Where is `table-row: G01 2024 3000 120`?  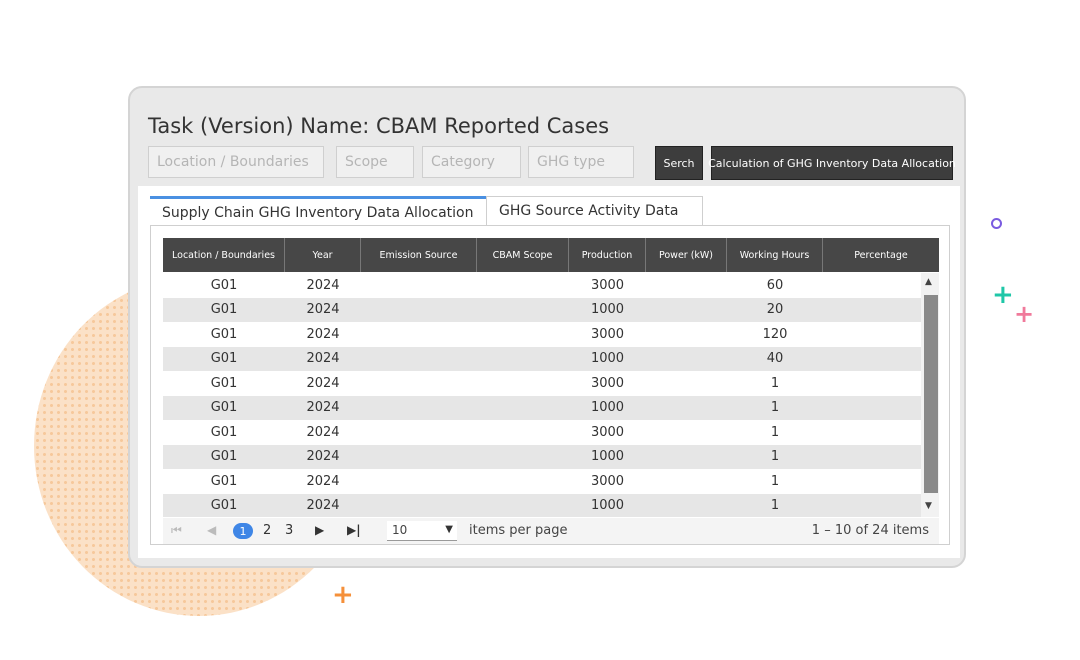 table-row: G01 2024 3000 120 is located at coordinates (542, 334).